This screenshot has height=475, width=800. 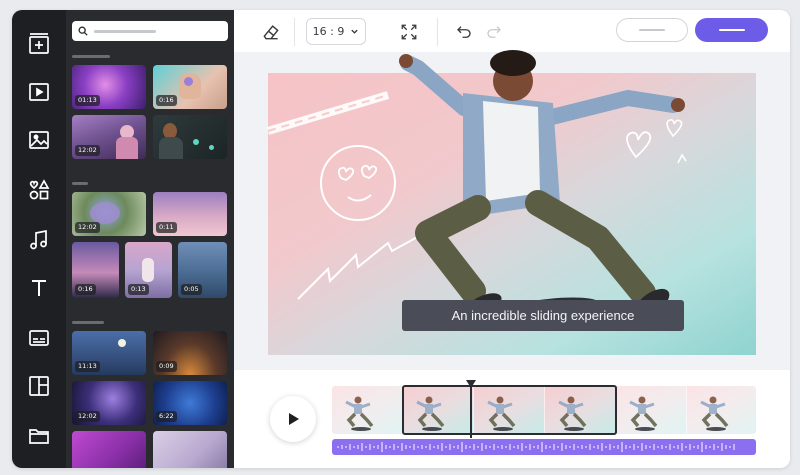 I want to click on subtitles-icon, so click(x=39, y=338).